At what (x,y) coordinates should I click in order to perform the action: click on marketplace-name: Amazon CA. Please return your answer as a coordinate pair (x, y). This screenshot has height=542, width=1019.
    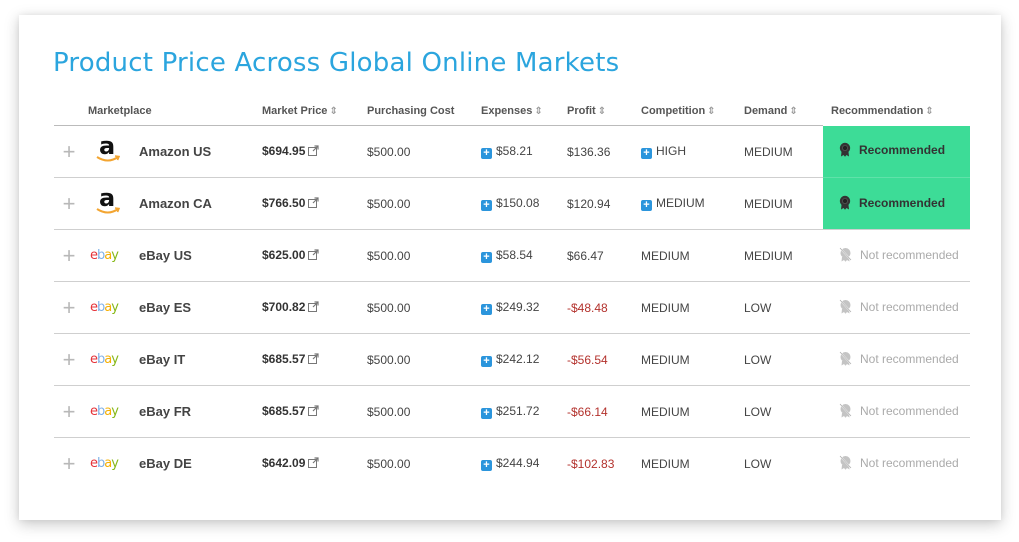
    Looking at the image, I should click on (175, 203).